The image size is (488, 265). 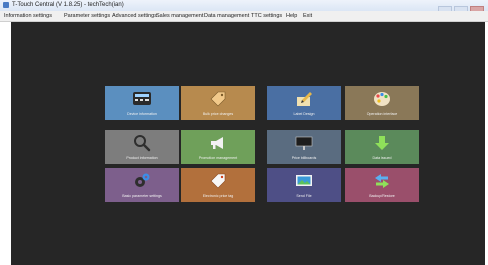 What do you see at coordinates (87, 16) in the screenshot?
I see `menu-parameter-settings: Parameter settings` at bounding box center [87, 16].